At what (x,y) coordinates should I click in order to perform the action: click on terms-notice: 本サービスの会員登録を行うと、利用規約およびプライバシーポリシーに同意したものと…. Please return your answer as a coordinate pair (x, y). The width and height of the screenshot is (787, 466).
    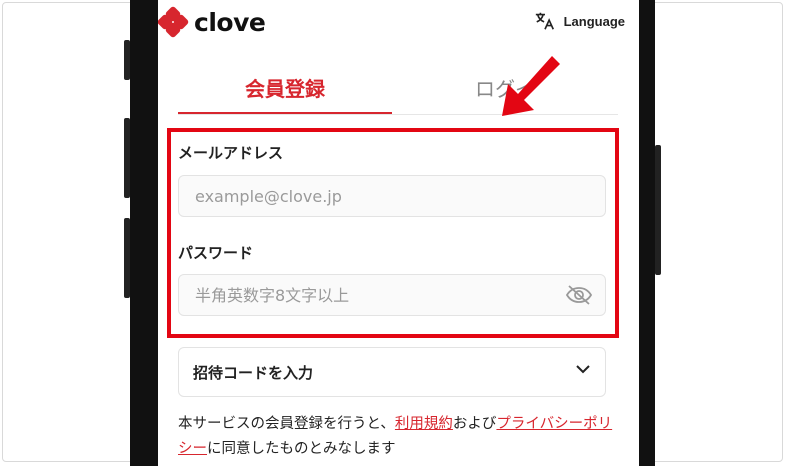
    Looking at the image, I should click on (398, 437).